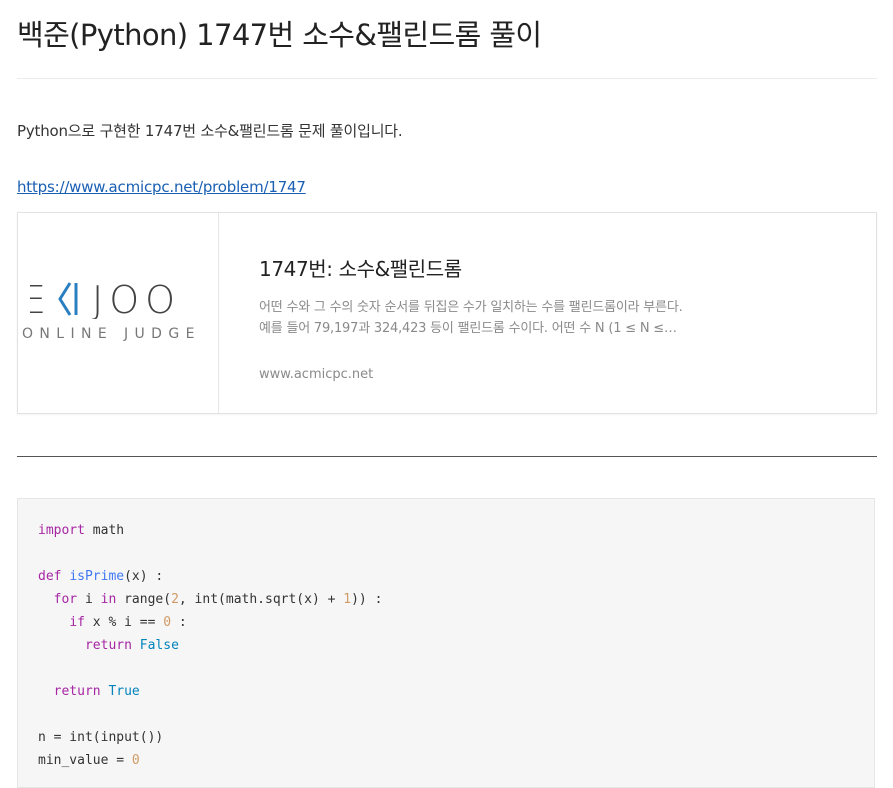 The width and height of the screenshot is (893, 788). Describe the element at coordinates (447, 456) in the screenshot. I see `section-divider` at that location.